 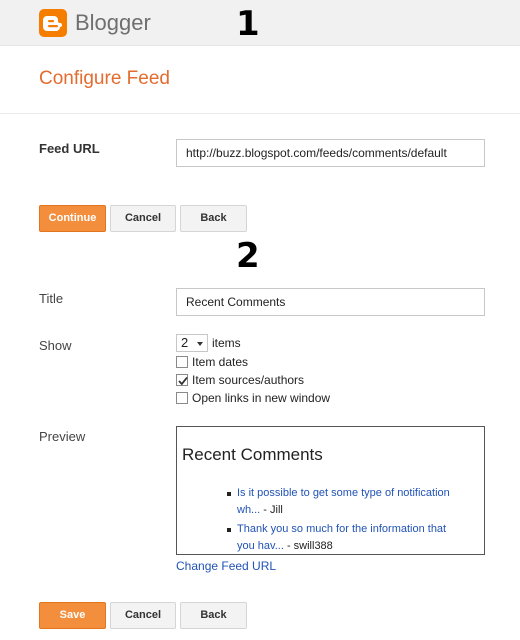 I want to click on page-title: Configure Feed, so click(x=104, y=78).